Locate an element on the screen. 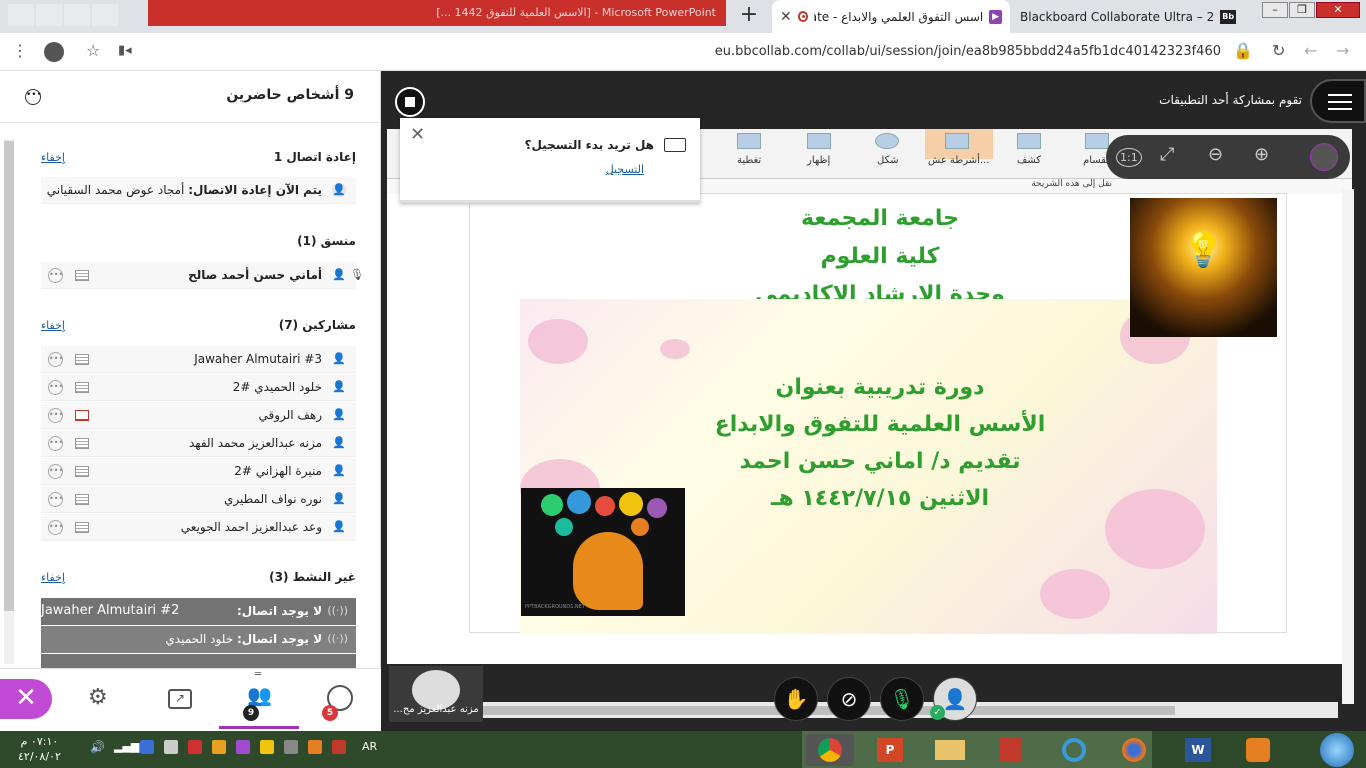 The width and height of the screenshot is (1366, 768). table-row: 👤 منيرة الهزاني #2 ••• is located at coordinates (198, 471).